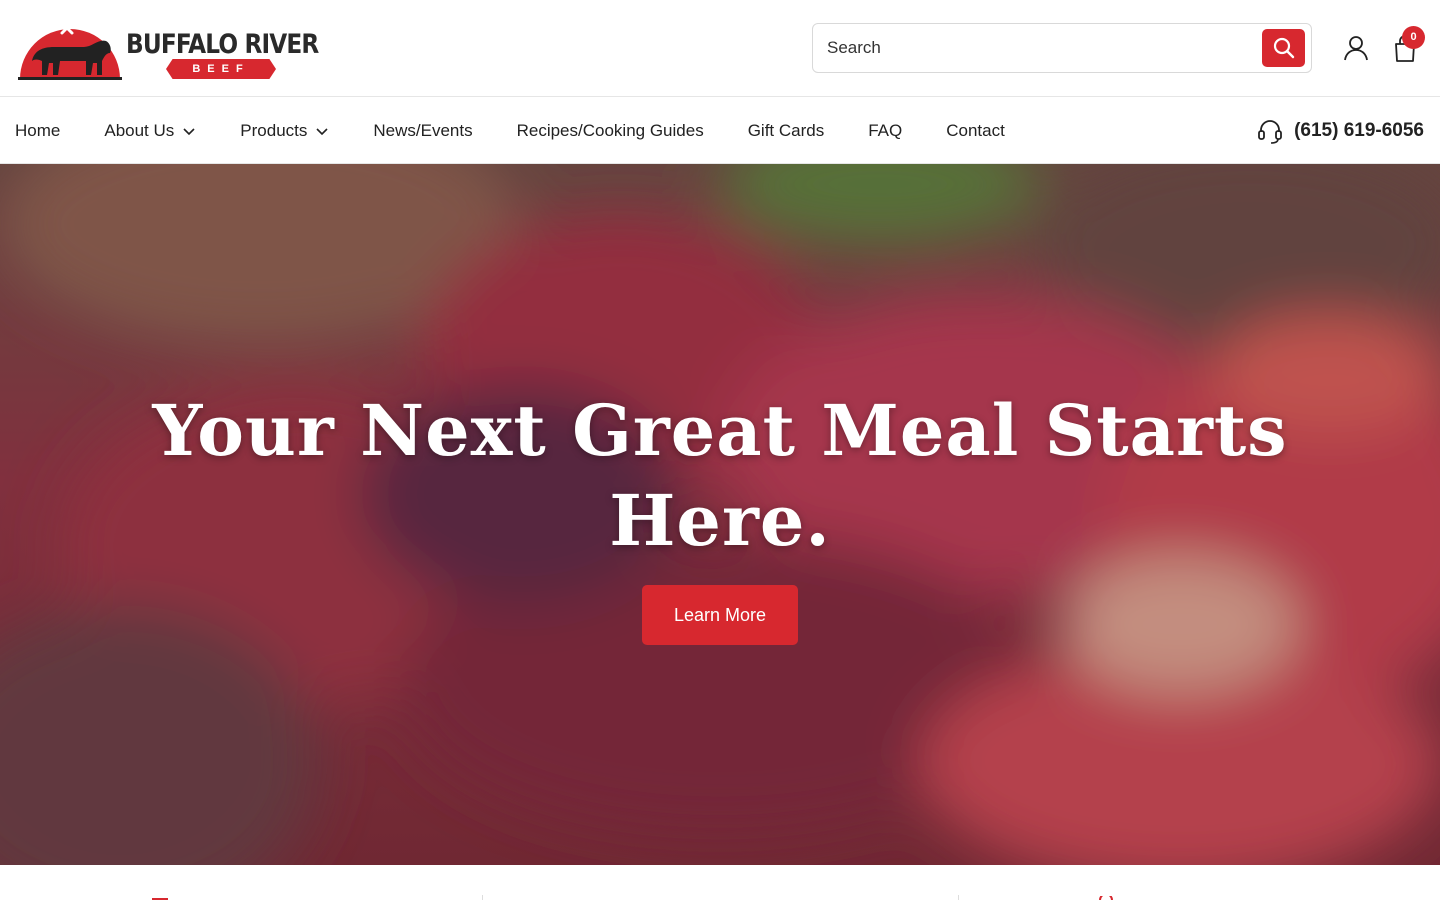 The image size is (1440, 900). I want to click on nav-item-label: News/Events, so click(423, 130).